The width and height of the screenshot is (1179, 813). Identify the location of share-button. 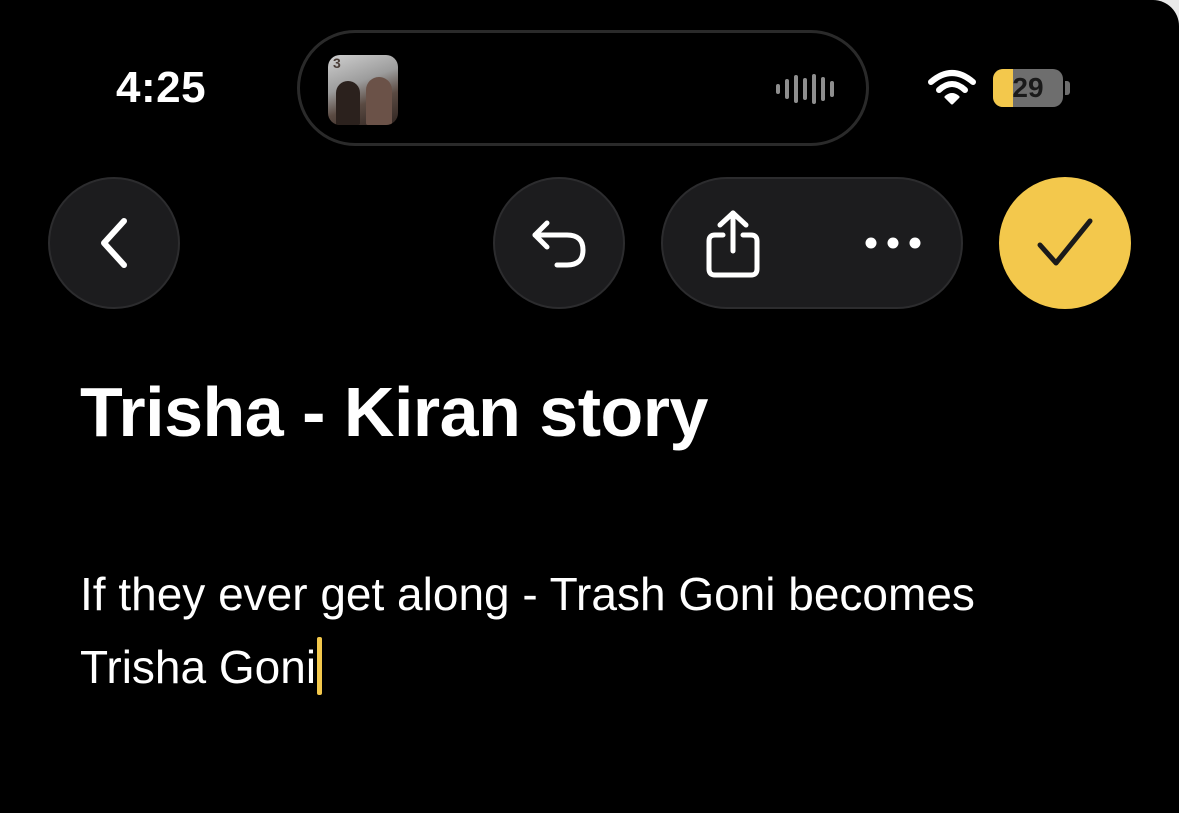
(733, 243).